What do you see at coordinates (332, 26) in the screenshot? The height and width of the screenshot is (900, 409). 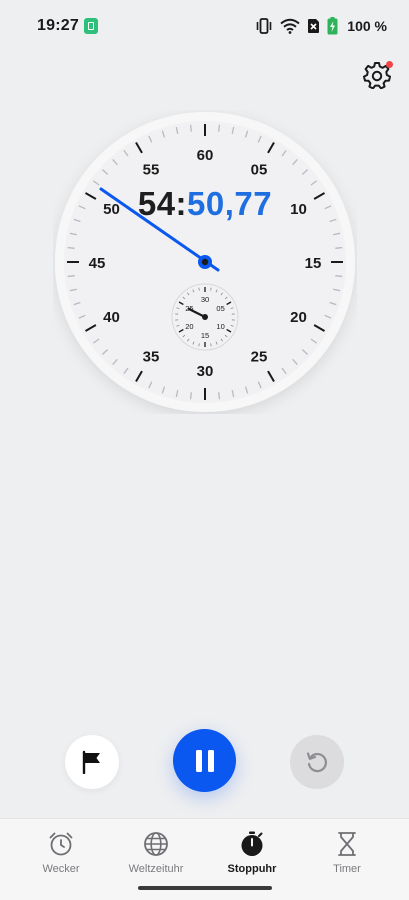 I see `battery-charging-icon` at bounding box center [332, 26].